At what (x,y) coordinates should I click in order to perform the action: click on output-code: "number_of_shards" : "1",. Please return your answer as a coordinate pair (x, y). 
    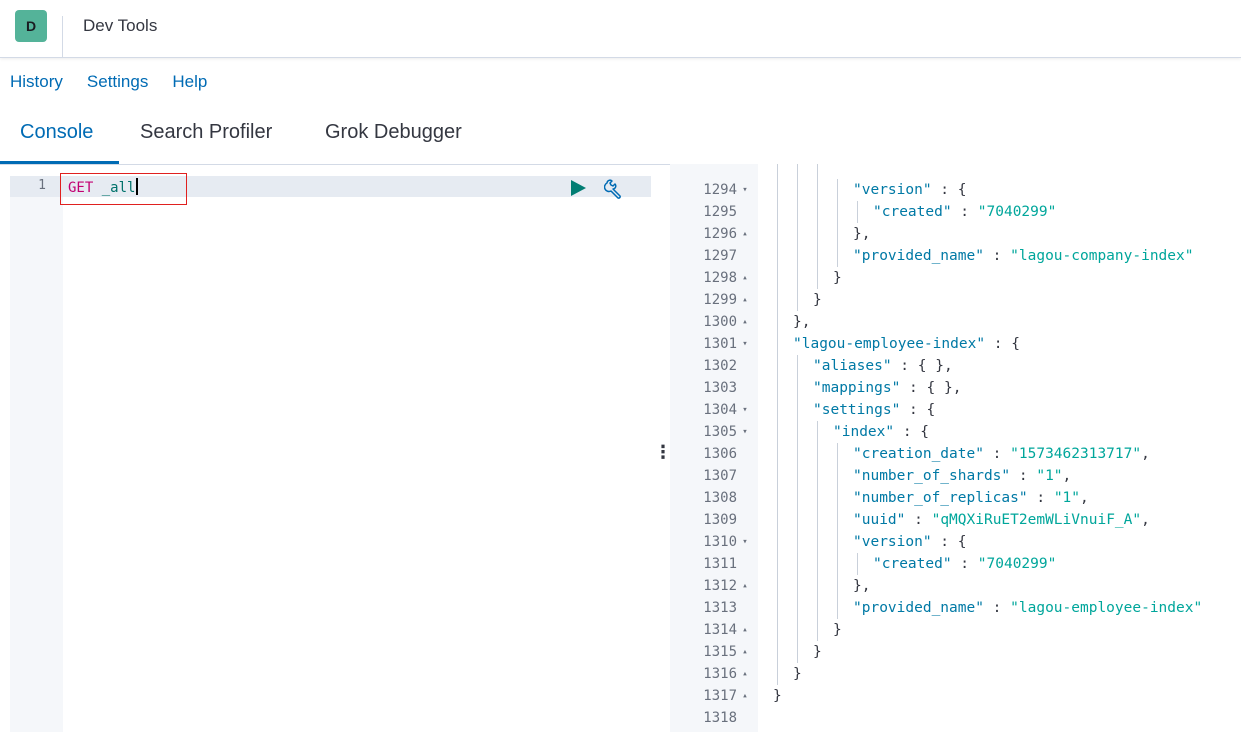
    Looking at the image, I should click on (962, 476).